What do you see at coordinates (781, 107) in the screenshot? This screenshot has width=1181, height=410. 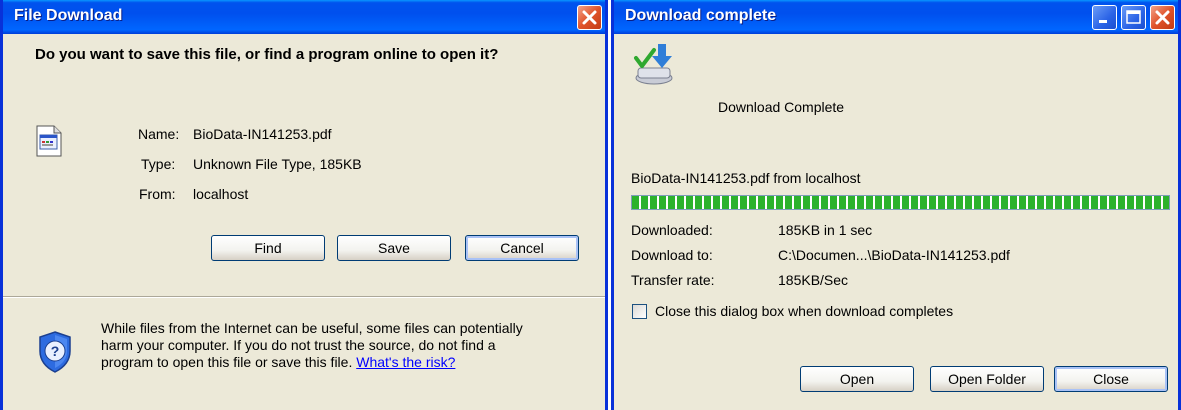 I see `download-complete-heading: Download Complete` at bounding box center [781, 107].